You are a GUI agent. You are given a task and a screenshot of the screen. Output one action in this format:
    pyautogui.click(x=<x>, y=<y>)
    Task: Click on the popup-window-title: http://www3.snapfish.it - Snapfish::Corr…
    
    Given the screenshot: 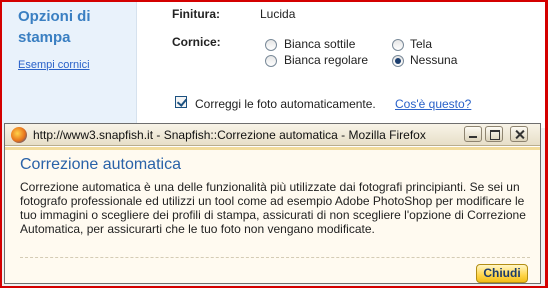 What is the action you would take?
    pyautogui.click(x=229, y=135)
    